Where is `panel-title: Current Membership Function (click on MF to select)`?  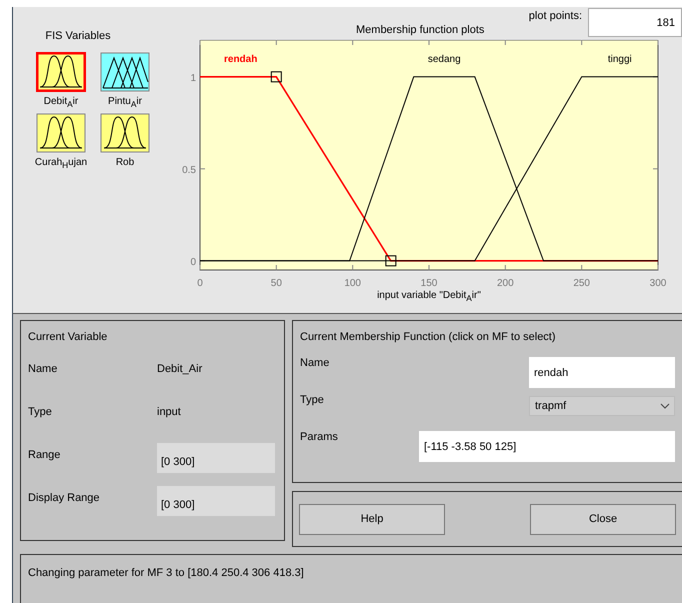 panel-title: Current Membership Function (click on MF to select) is located at coordinates (428, 337).